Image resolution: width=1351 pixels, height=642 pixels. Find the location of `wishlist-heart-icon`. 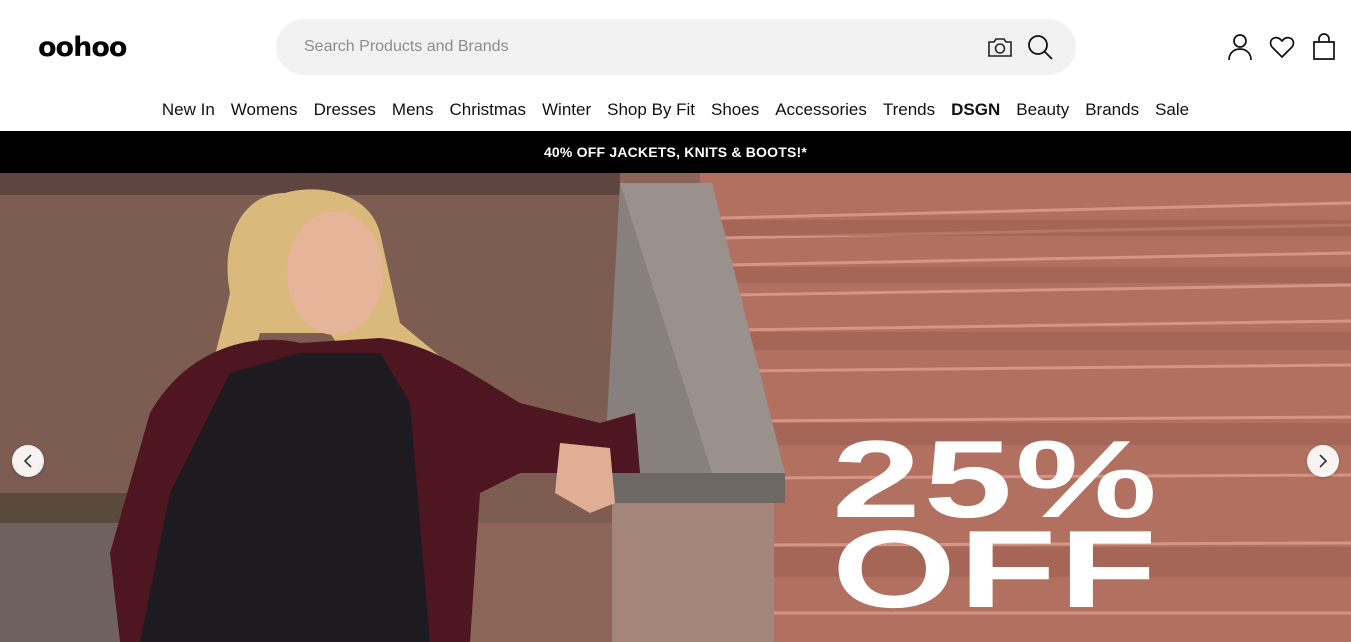

wishlist-heart-icon is located at coordinates (1282, 47).